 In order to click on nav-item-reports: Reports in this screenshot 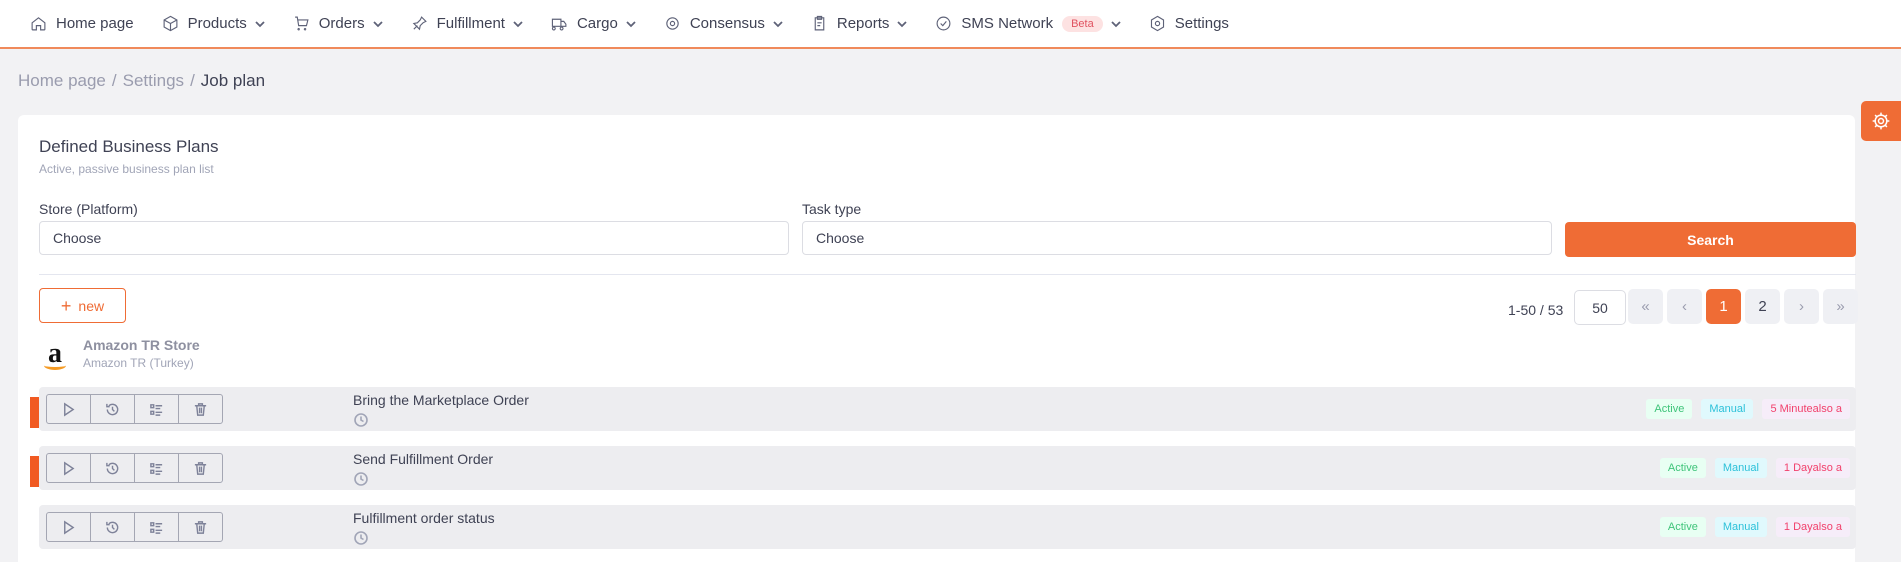, I will do `click(859, 23)`.